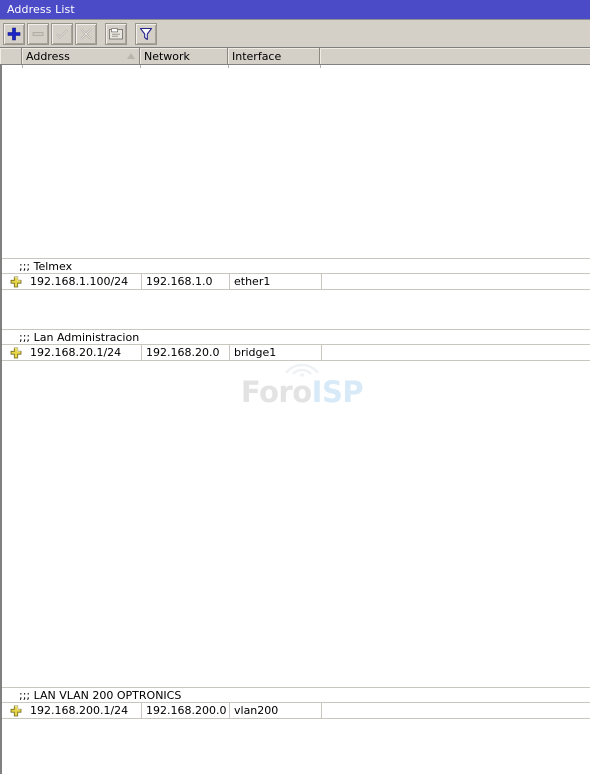 The width and height of the screenshot is (590, 774). What do you see at coordinates (455, 56) in the screenshot?
I see `column-header-filler` at bounding box center [455, 56].